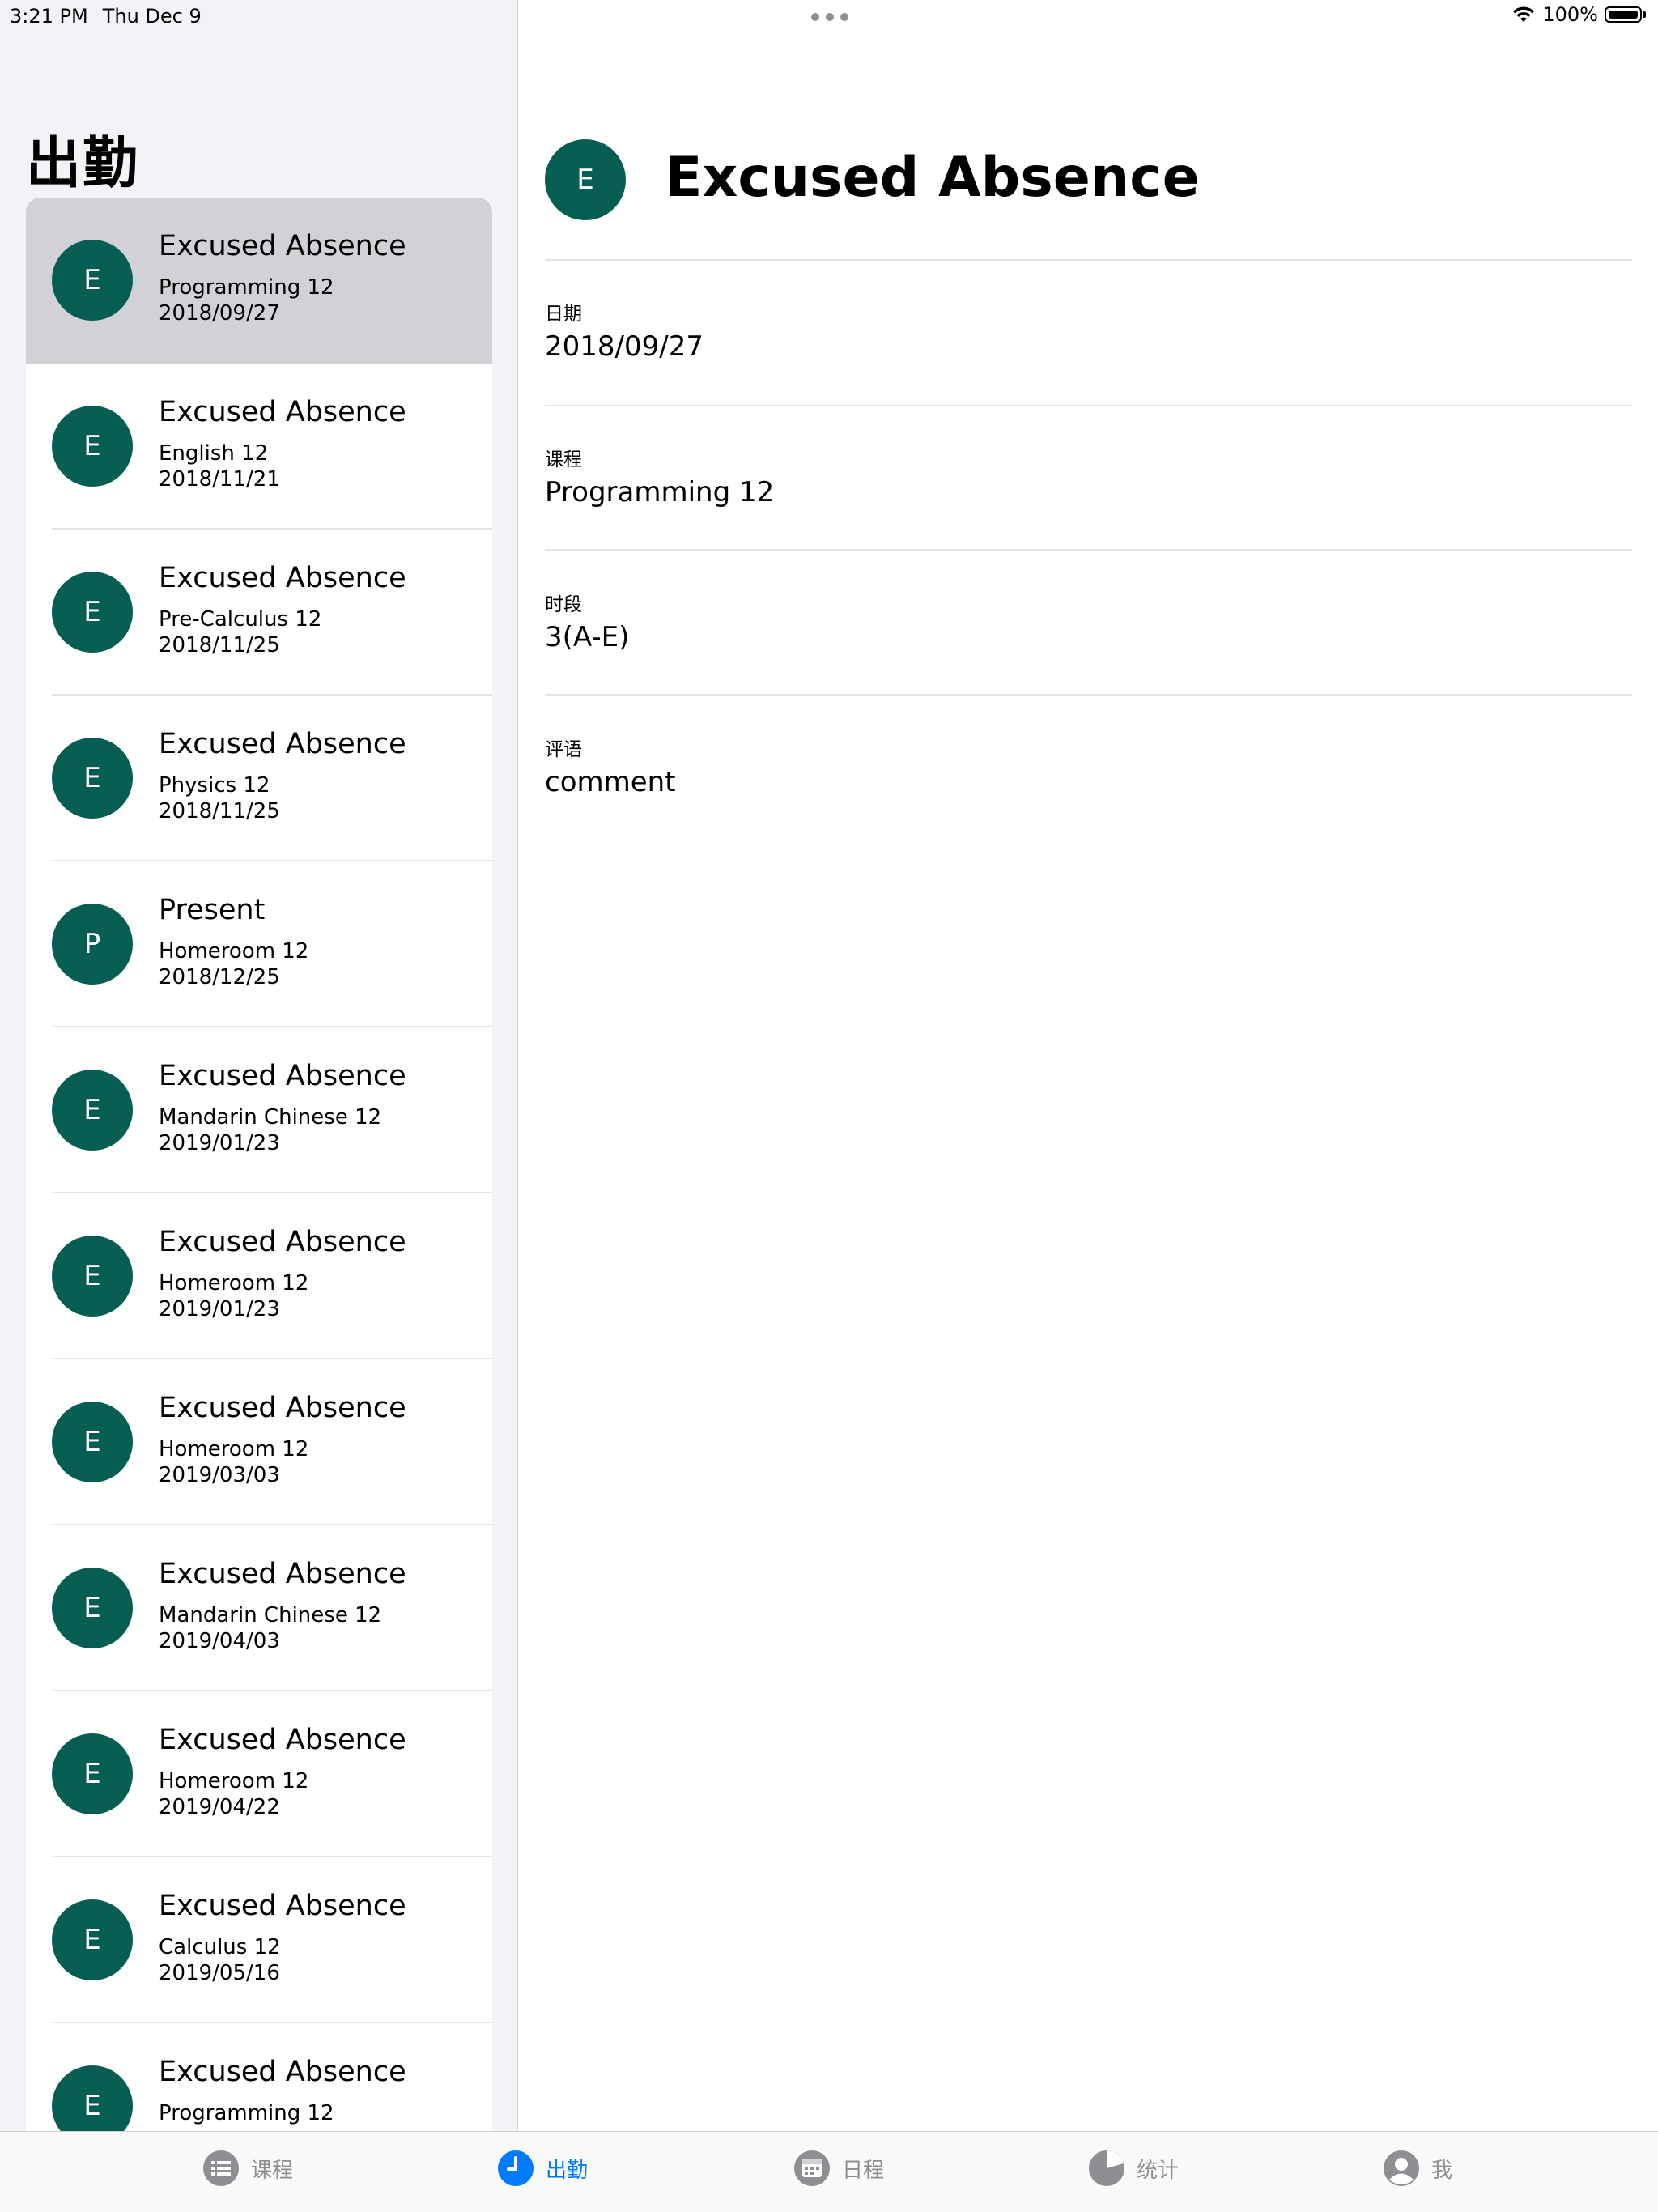 This screenshot has width=1658, height=2212. What do you see at coordinates (219, 1807) in the screenshot?
I see `item-date: 2019/04/22` at bounding box center [219, 1807].